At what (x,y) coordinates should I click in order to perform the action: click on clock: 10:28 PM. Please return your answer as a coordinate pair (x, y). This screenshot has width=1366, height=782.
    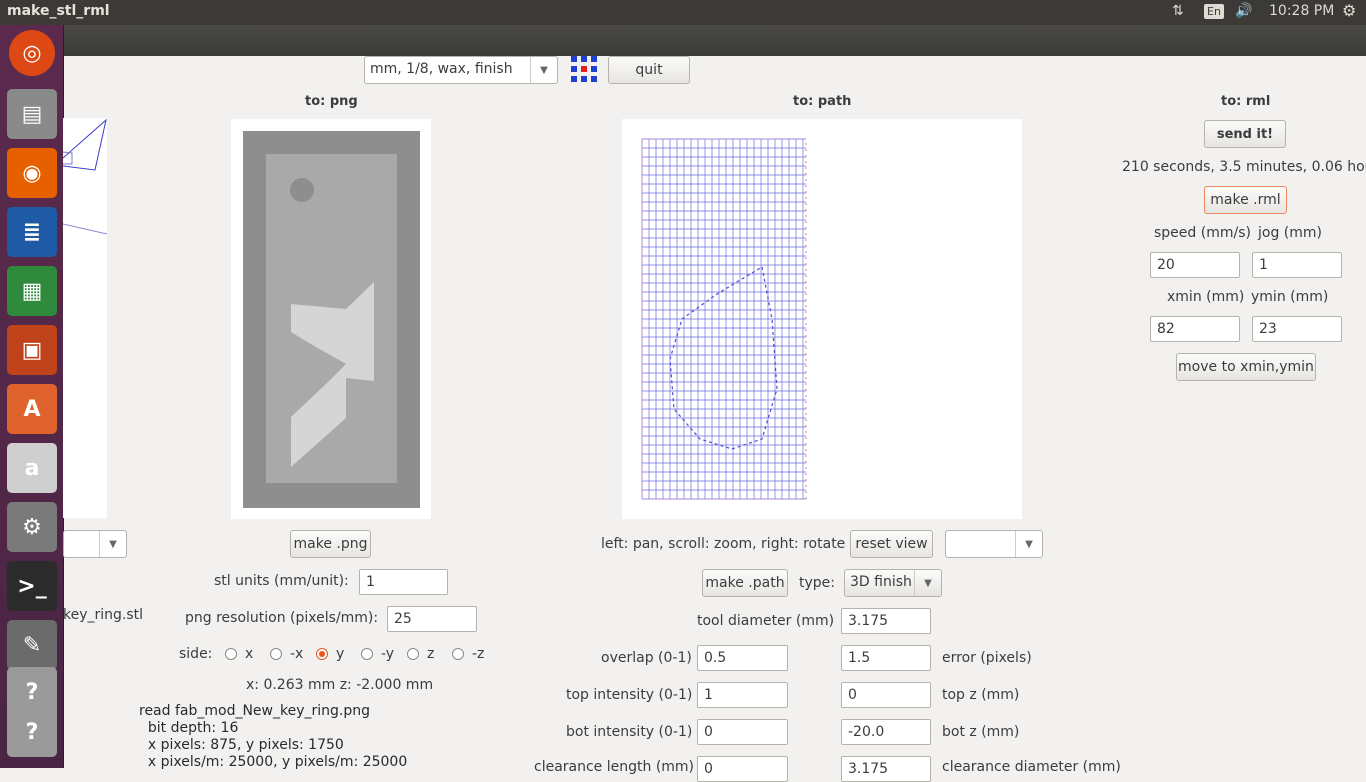
    Looking at the image, I should click on (1301, 11).